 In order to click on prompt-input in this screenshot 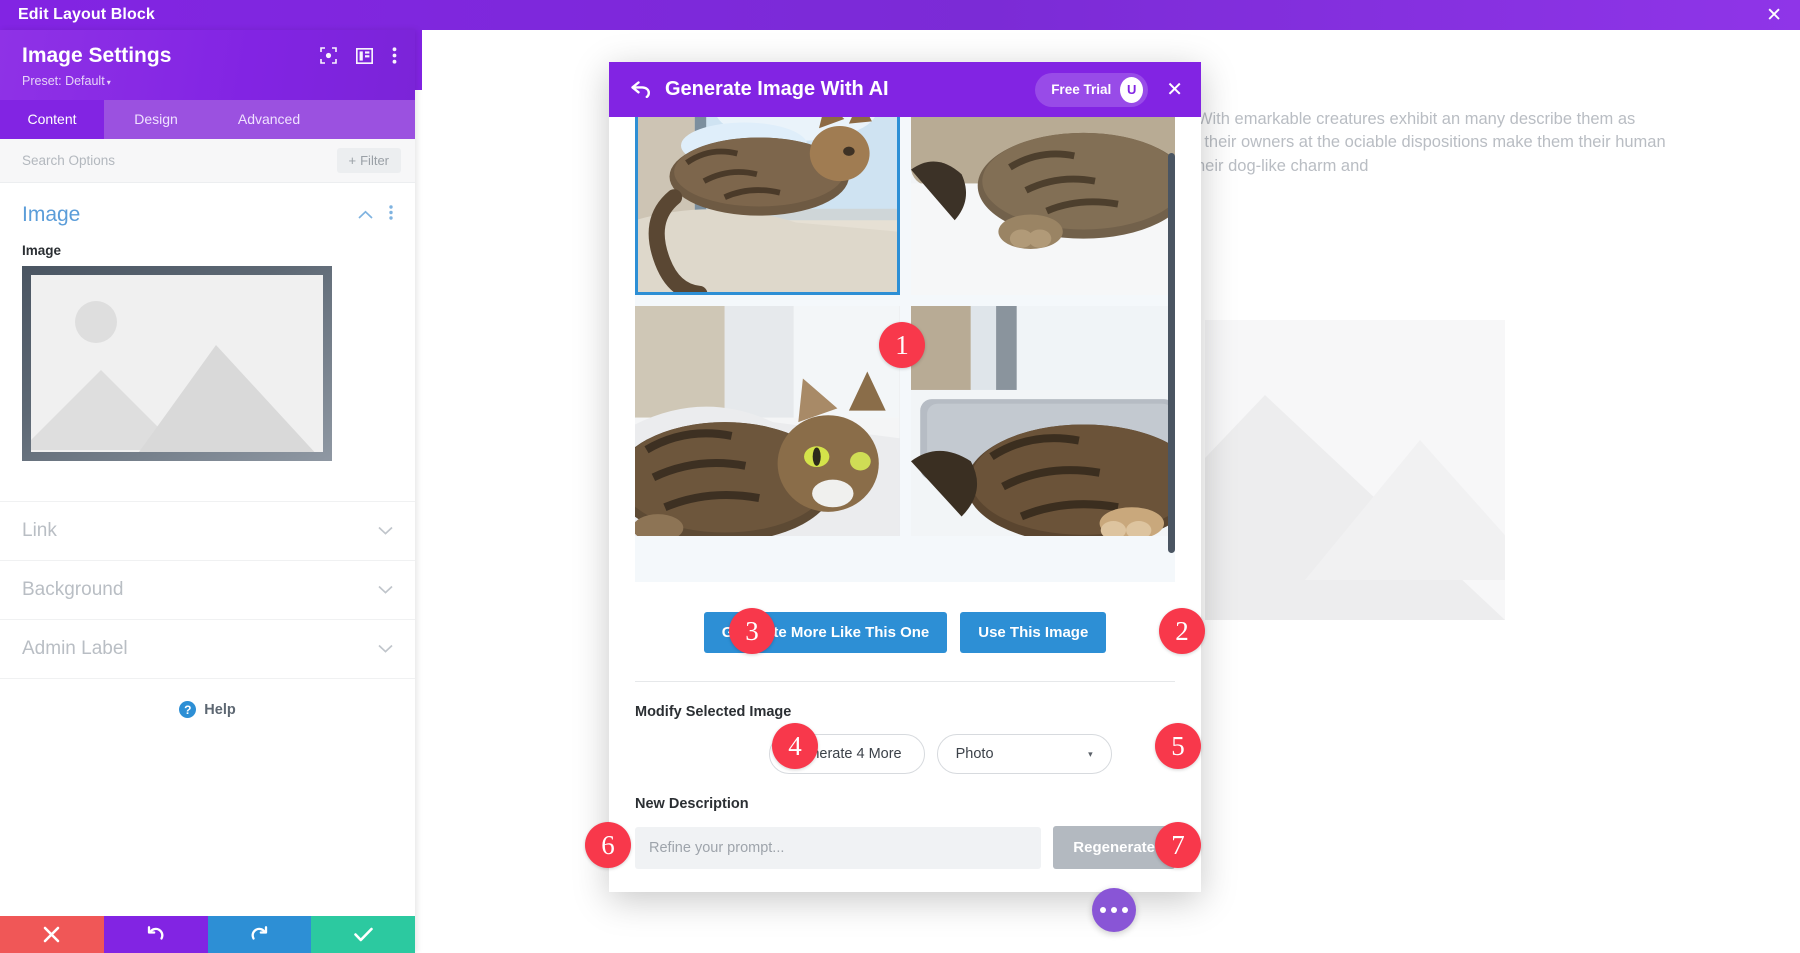, I will do `click(838, 847)`.